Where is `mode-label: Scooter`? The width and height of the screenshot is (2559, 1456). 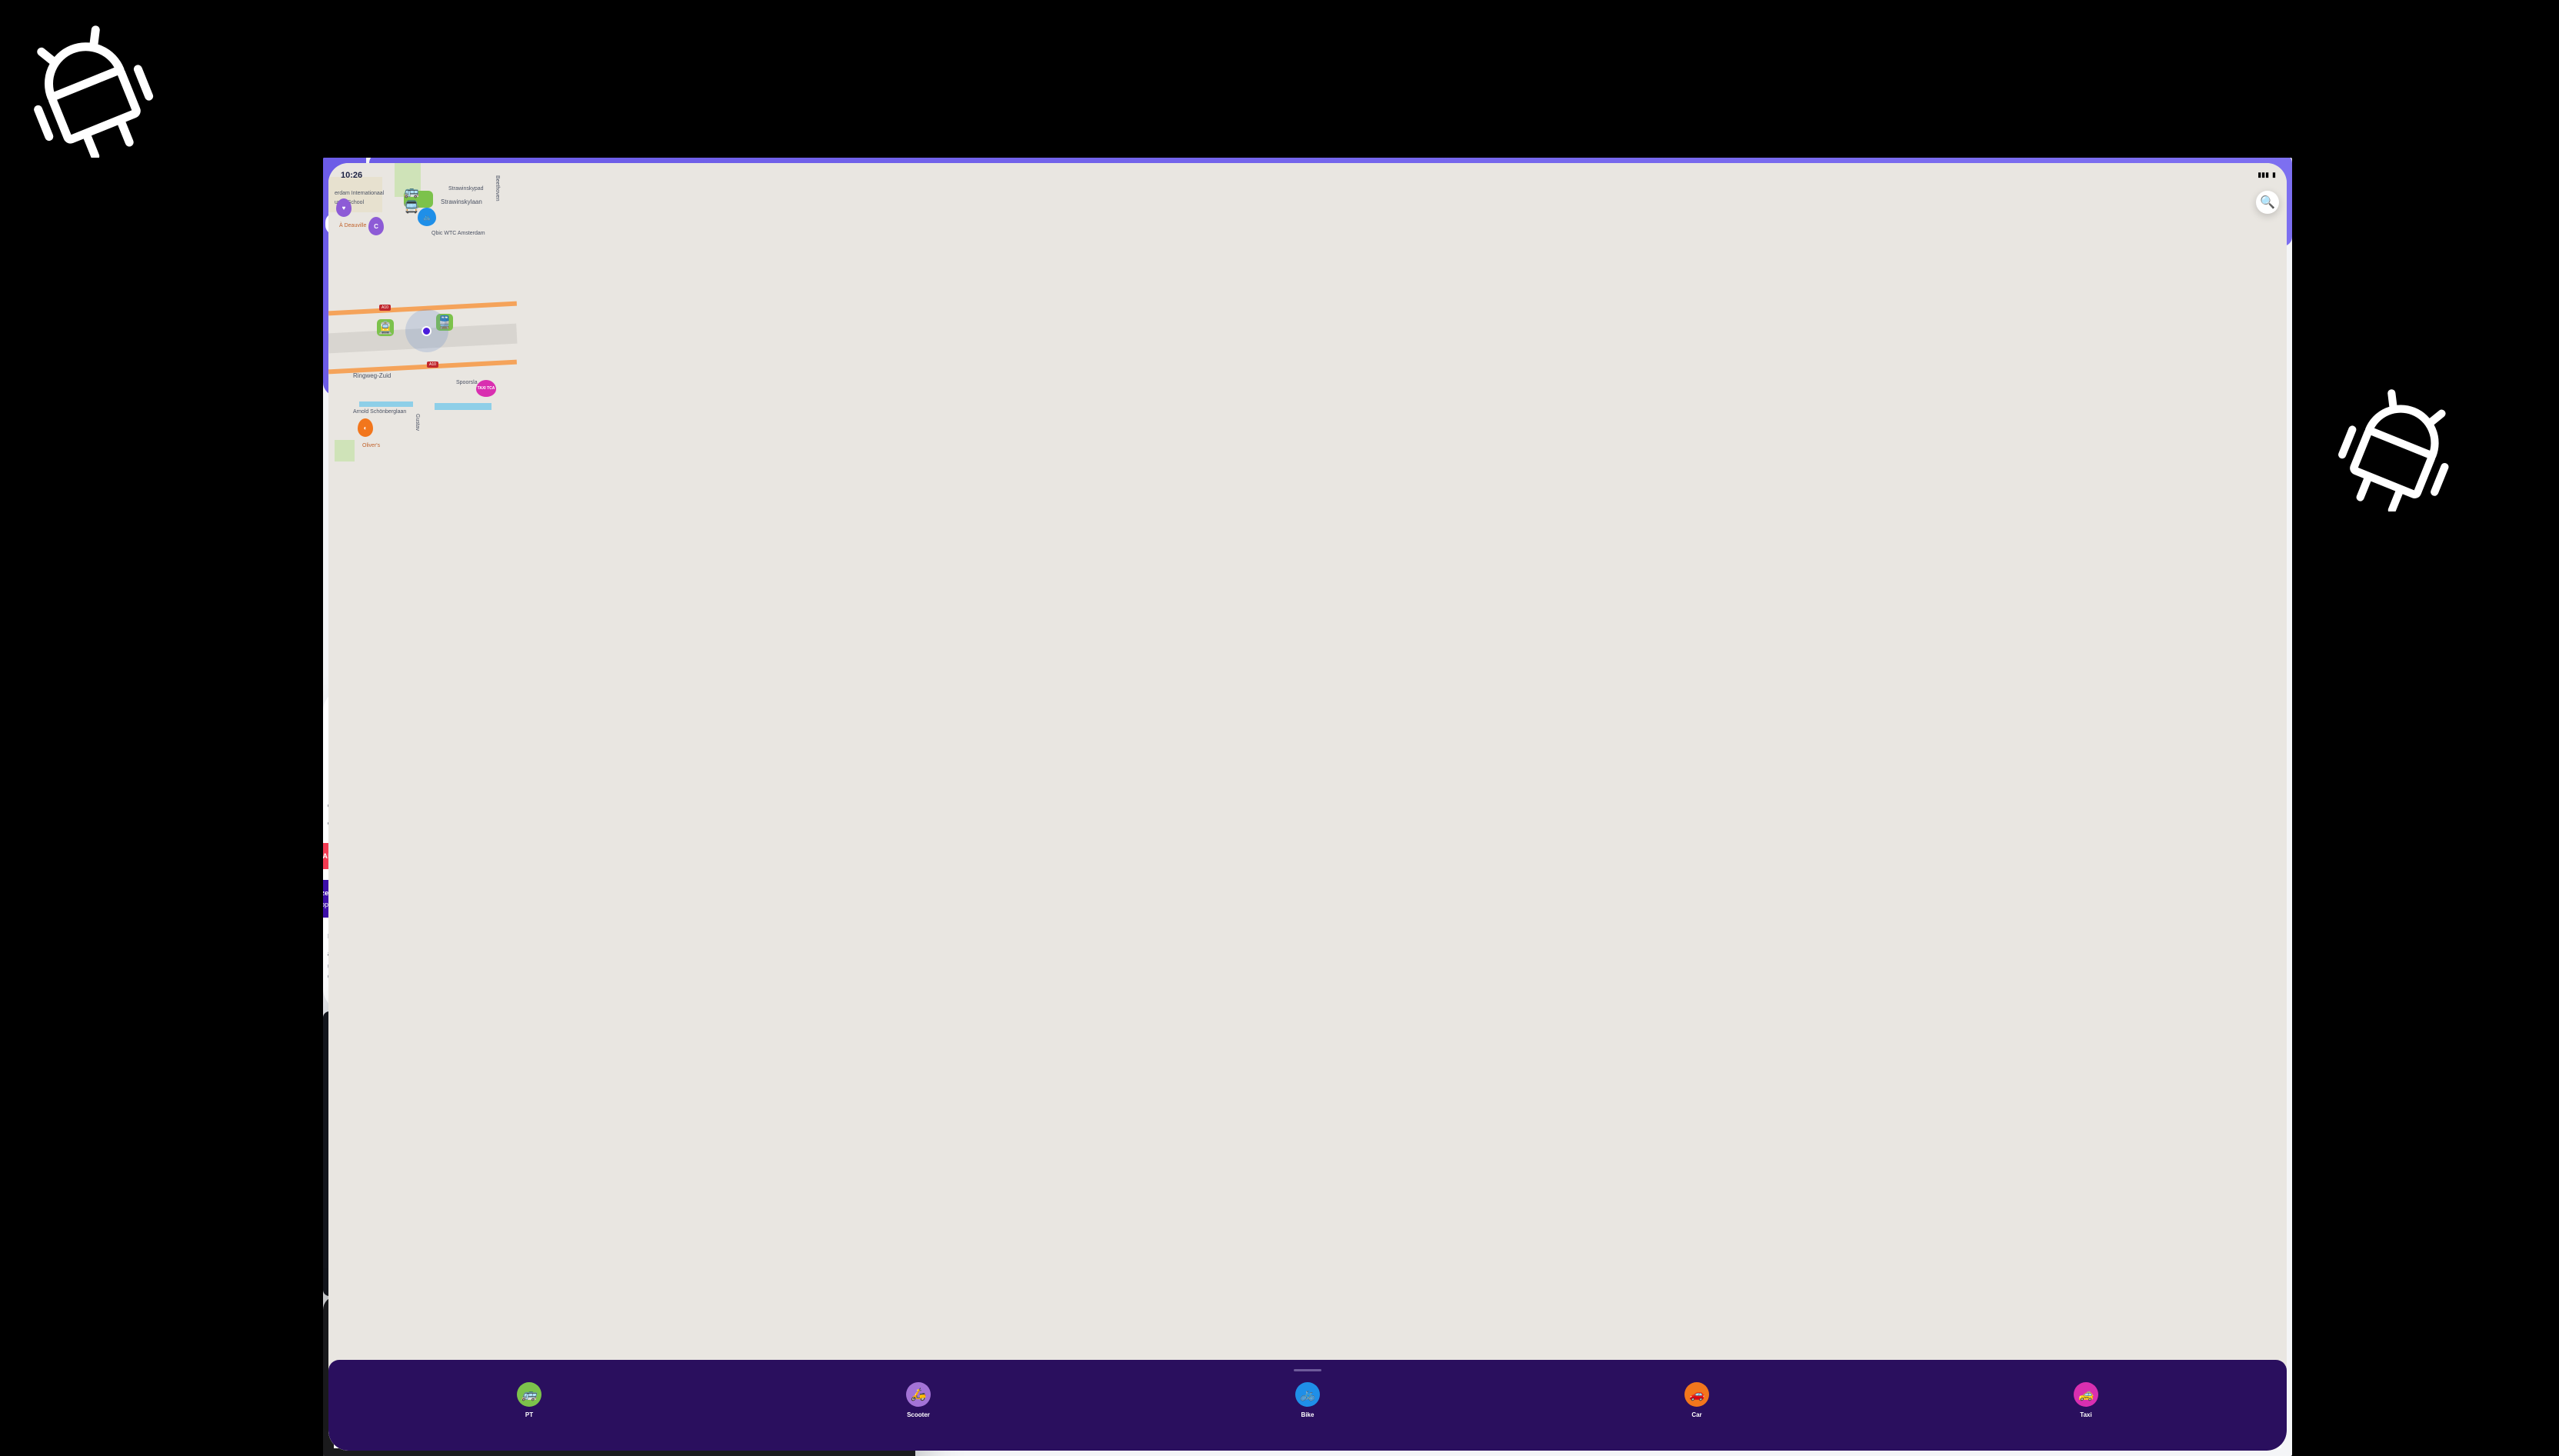
mode-label: Scooter is located at coordinates (918, 1414).